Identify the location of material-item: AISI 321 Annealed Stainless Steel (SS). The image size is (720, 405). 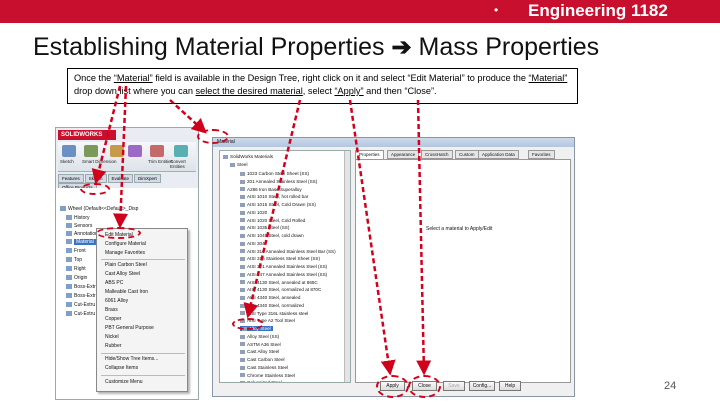
(283, 266).